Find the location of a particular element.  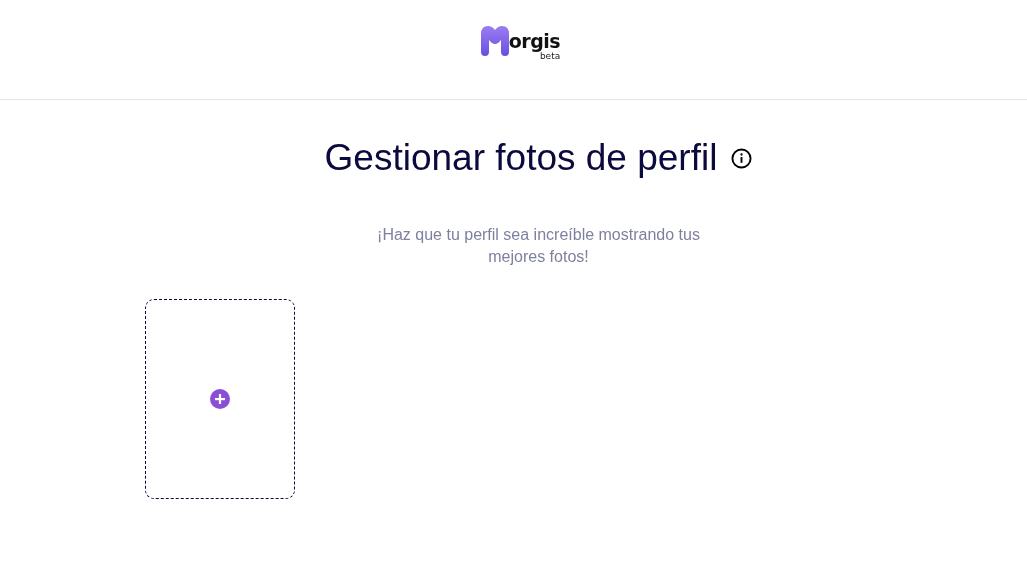

page-title: Gestionar fotos de perfil is located at coordinates (521, 158).